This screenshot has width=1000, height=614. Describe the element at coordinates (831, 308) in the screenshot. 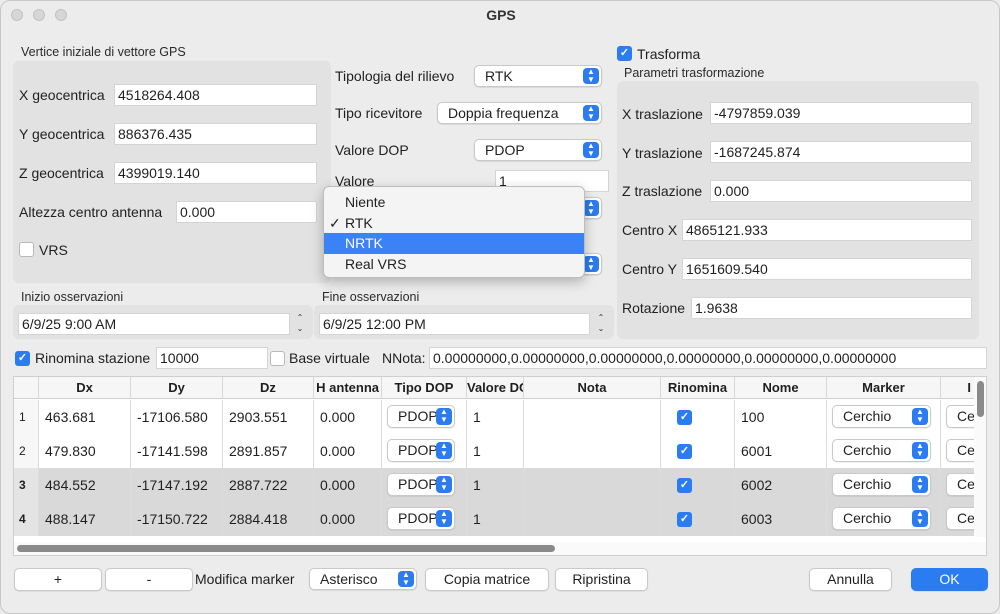

I see `rotation-field: 1.9638` at that location.